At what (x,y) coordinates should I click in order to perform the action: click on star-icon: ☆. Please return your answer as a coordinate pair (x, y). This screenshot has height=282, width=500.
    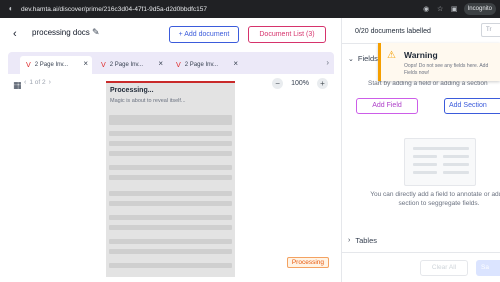
    Looking at the image, I should click on (440, 9).